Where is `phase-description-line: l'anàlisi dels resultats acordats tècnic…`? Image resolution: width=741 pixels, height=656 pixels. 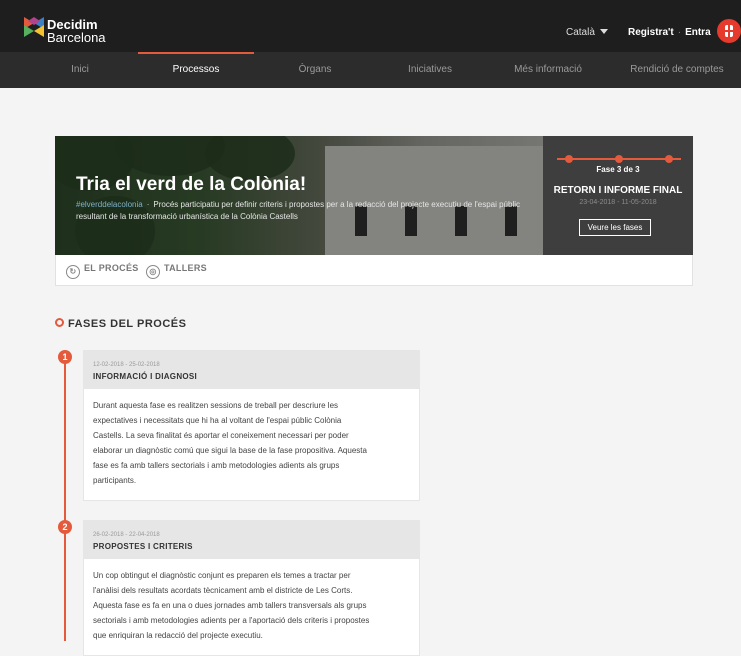
phase-description-line: l'anàlisi dels resultats acordats tècnic… is located at coordinates (223, 590).